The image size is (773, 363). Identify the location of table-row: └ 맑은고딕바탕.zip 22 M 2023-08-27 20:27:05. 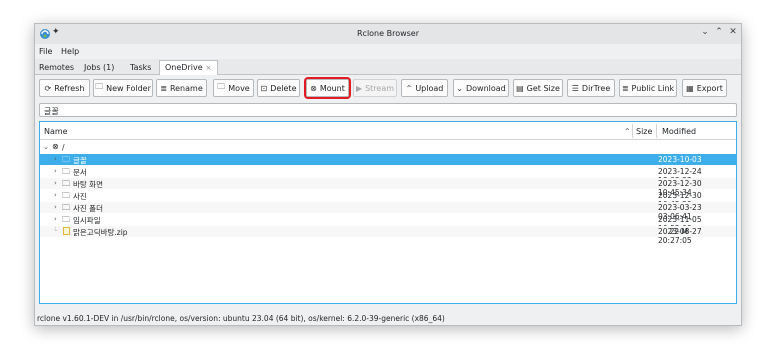
(388, 235).